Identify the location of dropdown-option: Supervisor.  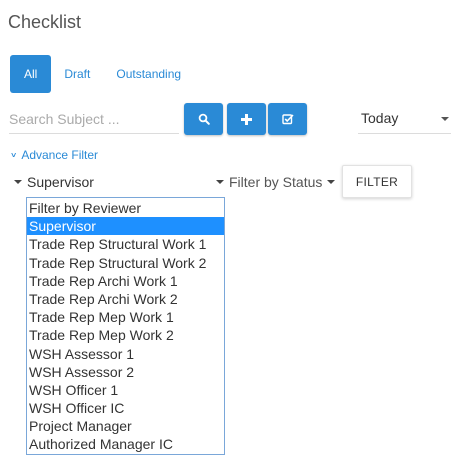
(125, 226).